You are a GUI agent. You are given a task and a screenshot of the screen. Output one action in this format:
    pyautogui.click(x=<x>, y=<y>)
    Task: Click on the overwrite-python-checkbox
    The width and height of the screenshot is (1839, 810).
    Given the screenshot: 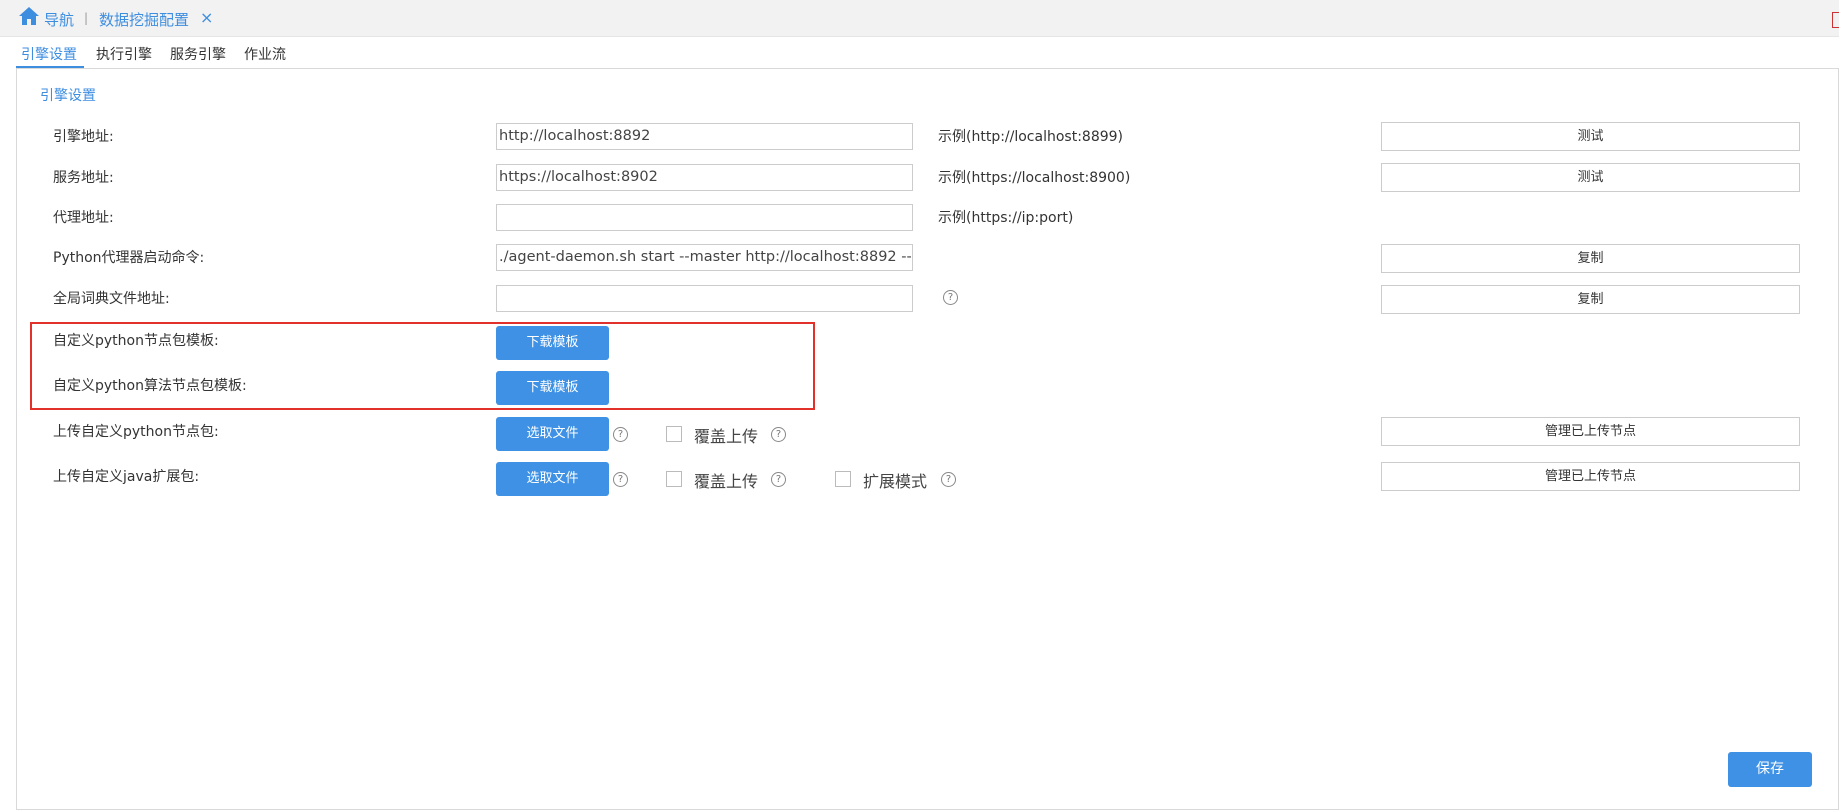 What is the action you would take?
    pyautogui.click(x=674, y=434)
    